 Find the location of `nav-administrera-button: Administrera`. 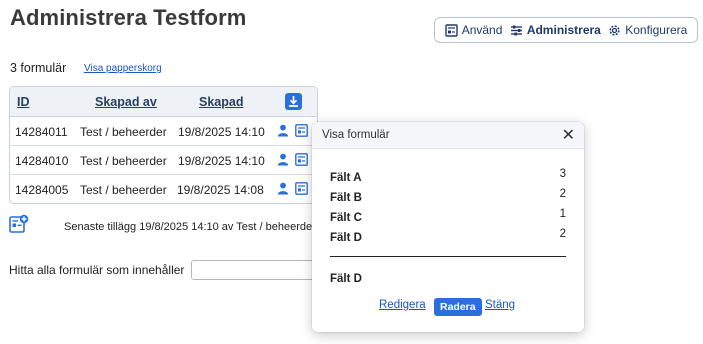

nav-administrera-button: Administrera is located at coordinates (555, 30).